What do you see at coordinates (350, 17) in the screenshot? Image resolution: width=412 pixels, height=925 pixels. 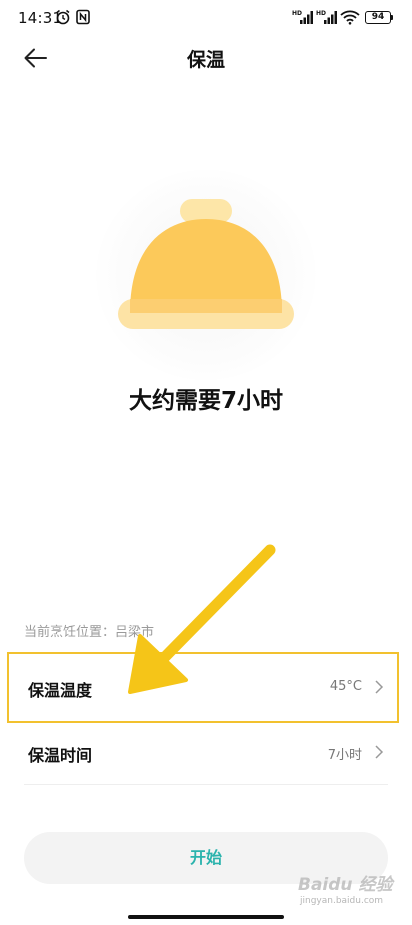 I see `wifi-icon` at bounding box center [350, 17].